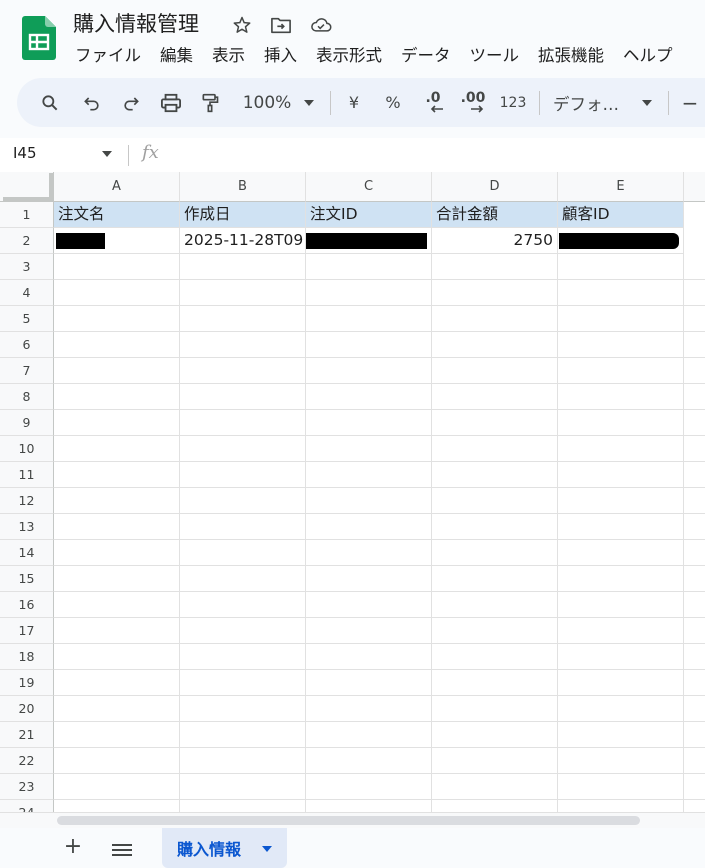 The width and height of the screenshot is (705, 868). What do you see at coordinates (27, 423) in the screenshot?
I see `row-header-9: 9` at bounding box center [27, 423].